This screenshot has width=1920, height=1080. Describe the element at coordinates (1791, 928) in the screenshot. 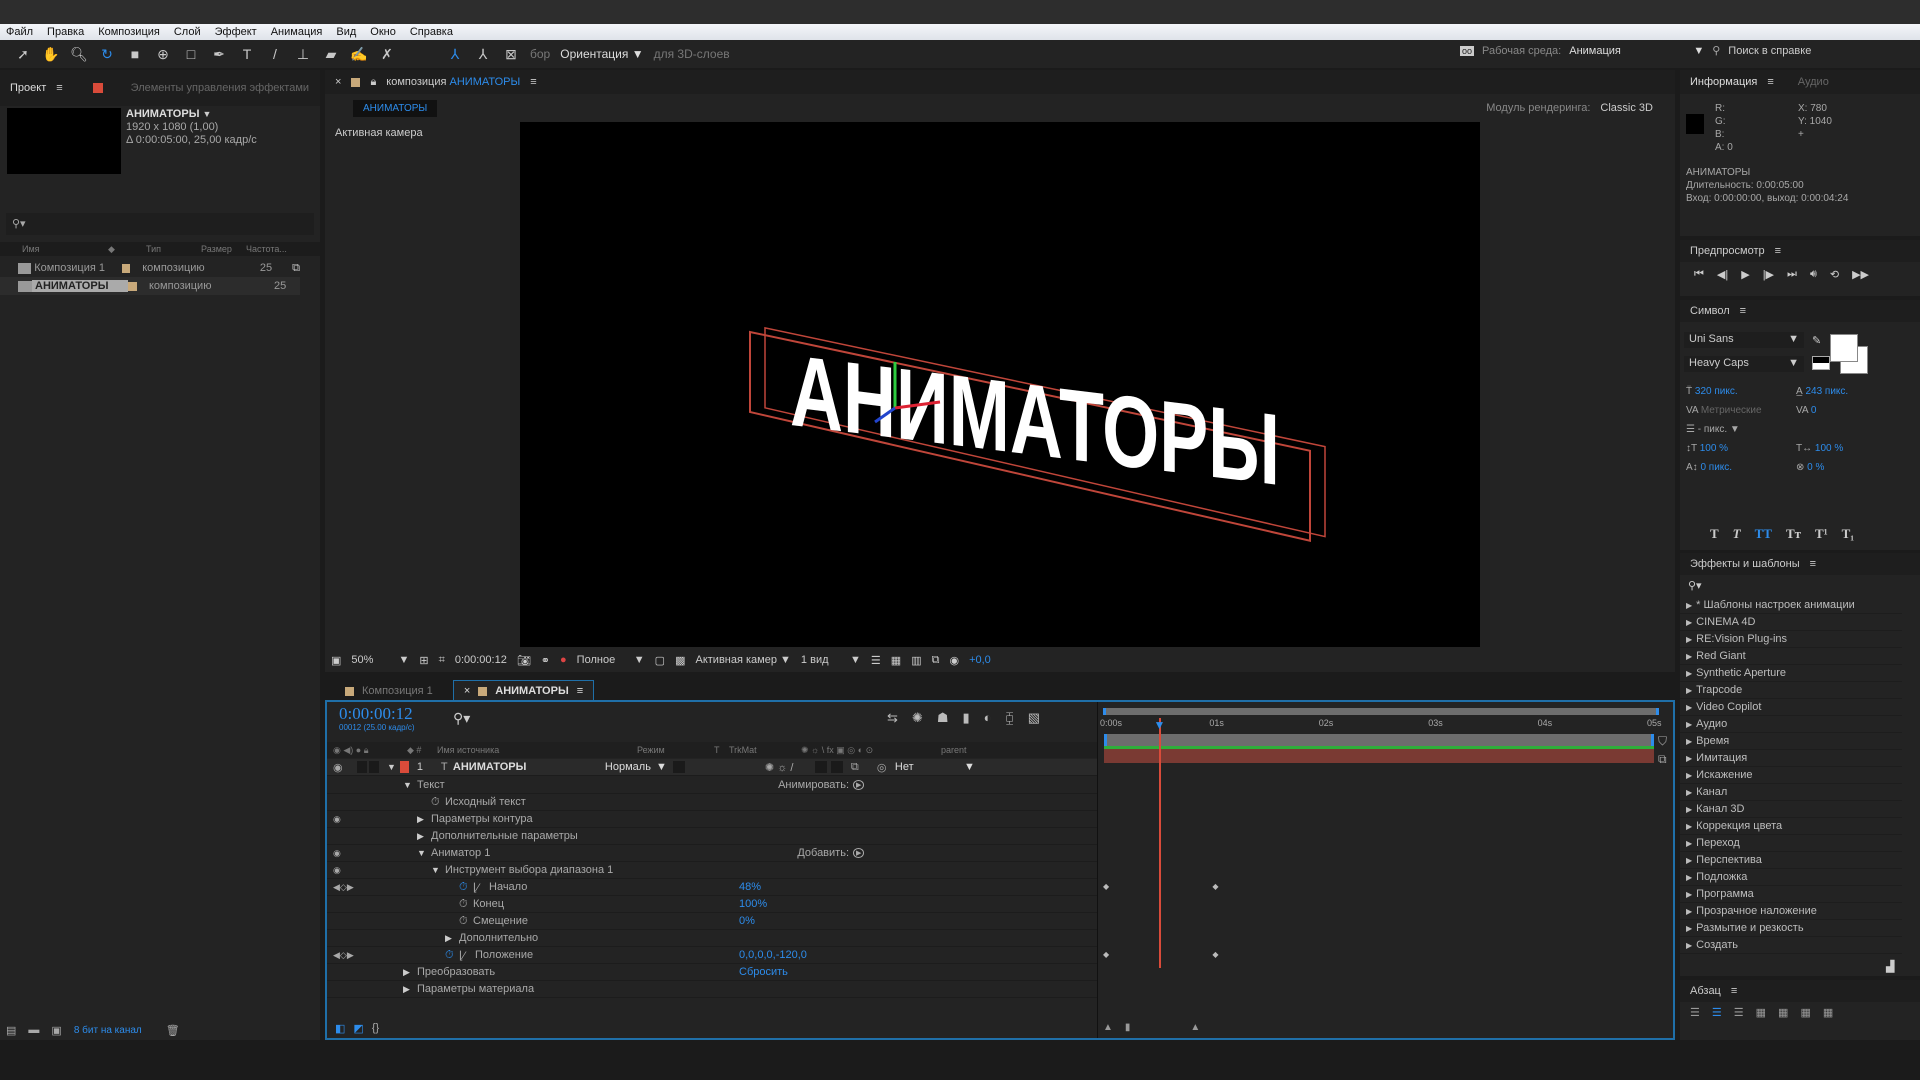

I see `effects-category: ▶ Размытие и резкость` at that location.